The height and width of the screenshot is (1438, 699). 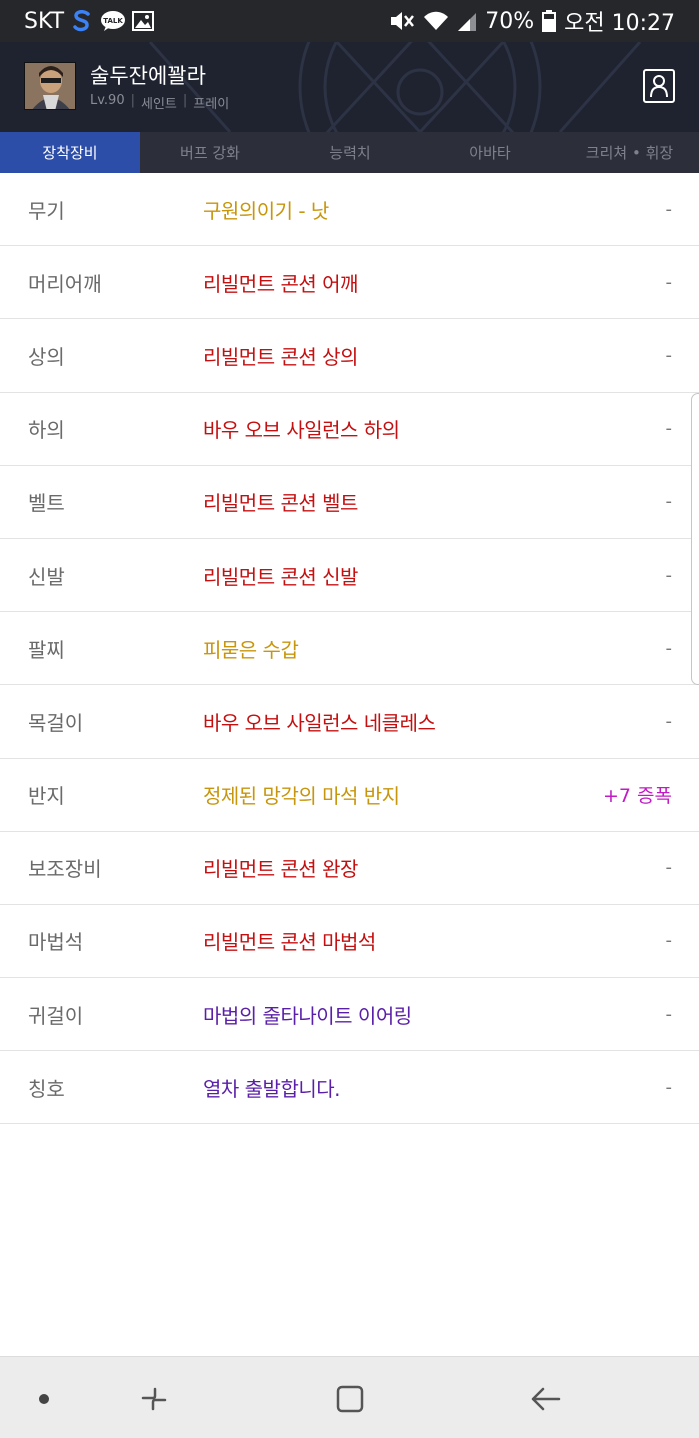 What do you see at coordinates (46, 1088) in the screenshot?
I see `slot-label: 칭호` at bounding box center [46, 1088].